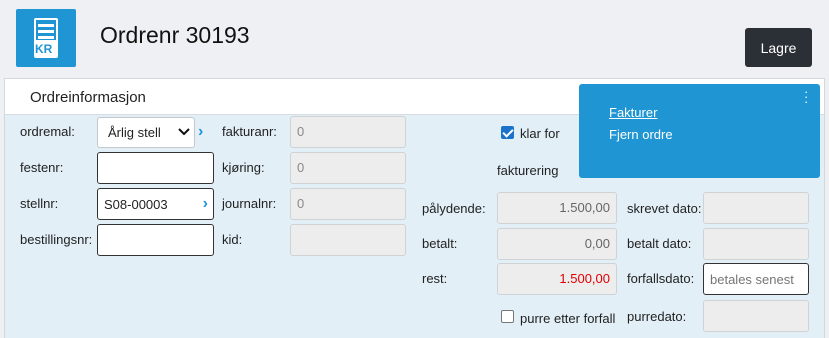 This screenshot has width=829, height=338. Describe the element at coordinates (348, 240) in the screenshot. I see `kid-field` at that location.